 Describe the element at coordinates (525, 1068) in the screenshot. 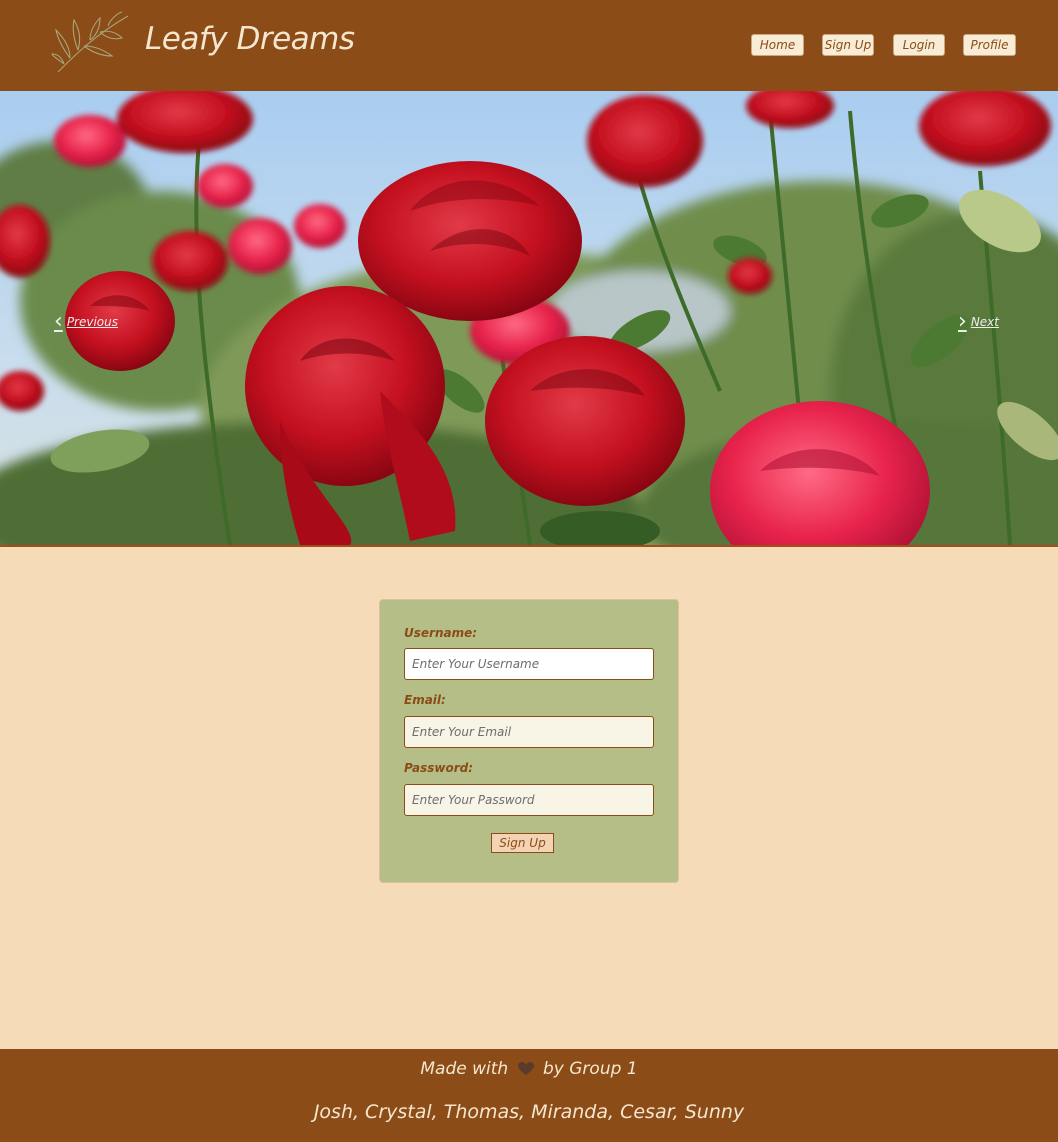

I see `heart-icon` at that location.